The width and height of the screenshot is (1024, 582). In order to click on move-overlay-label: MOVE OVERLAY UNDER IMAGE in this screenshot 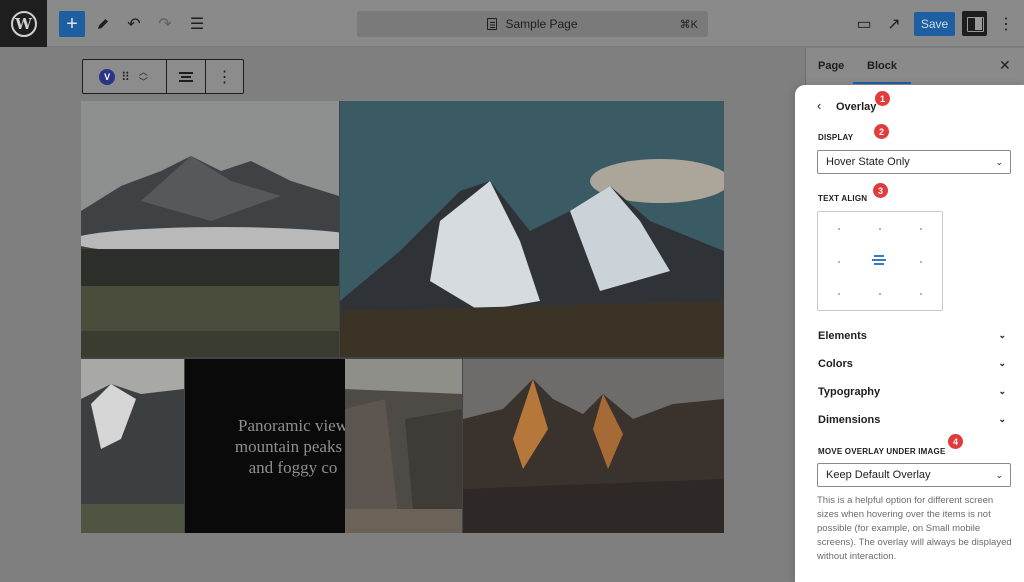, I will do `click(882, 451)`.